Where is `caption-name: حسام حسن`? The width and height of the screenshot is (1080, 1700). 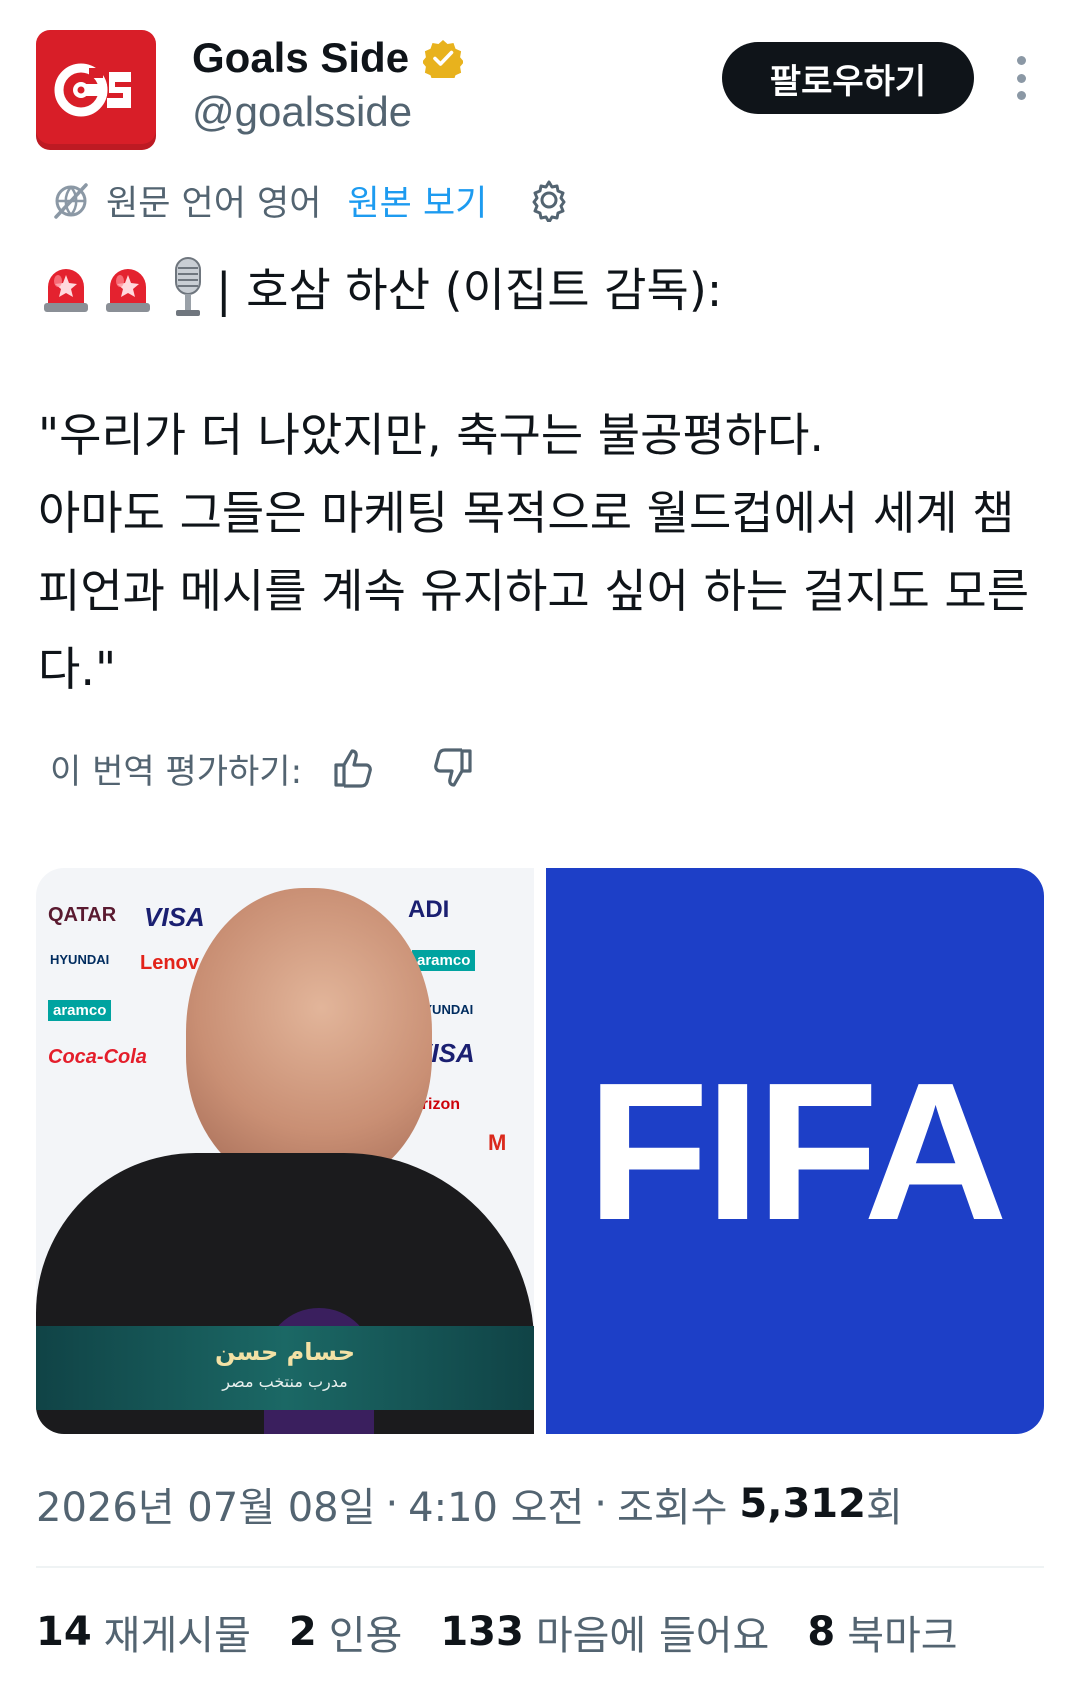 caption-name: حسام حسن is located at coordinates (285, 1352).